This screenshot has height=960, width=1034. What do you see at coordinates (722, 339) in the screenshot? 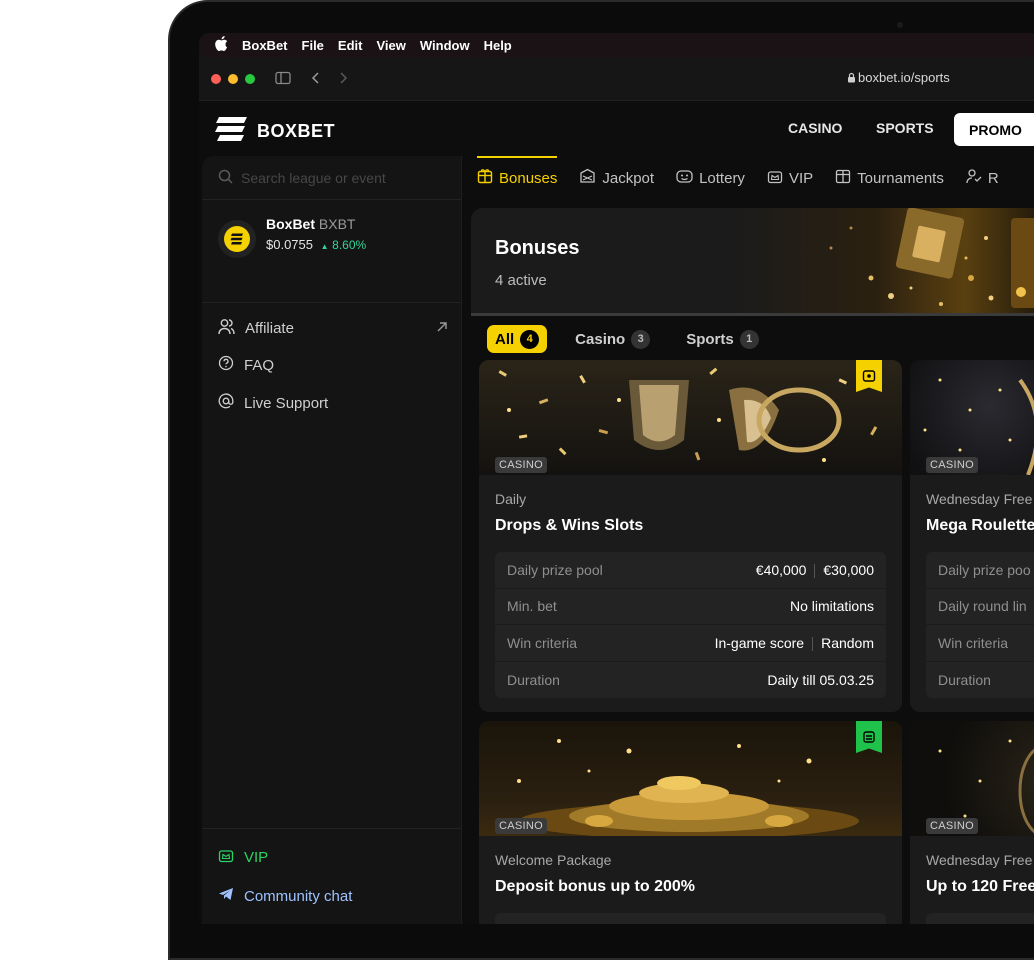
I see `filter-sports: Sports 1` at bounding box center [722, 339].